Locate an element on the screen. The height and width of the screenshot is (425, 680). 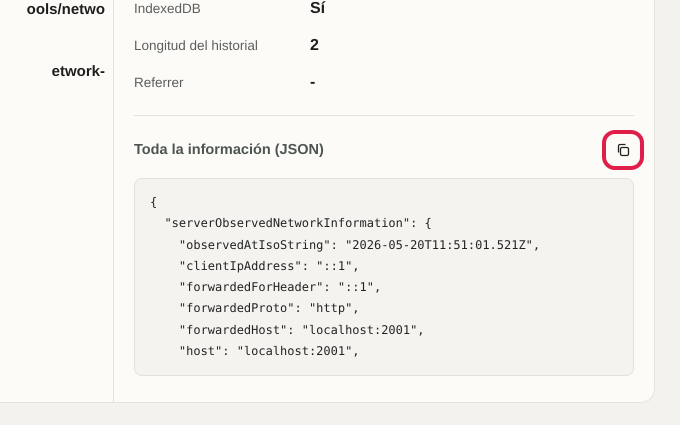
copy-icon is located at coordinates (623, 150).